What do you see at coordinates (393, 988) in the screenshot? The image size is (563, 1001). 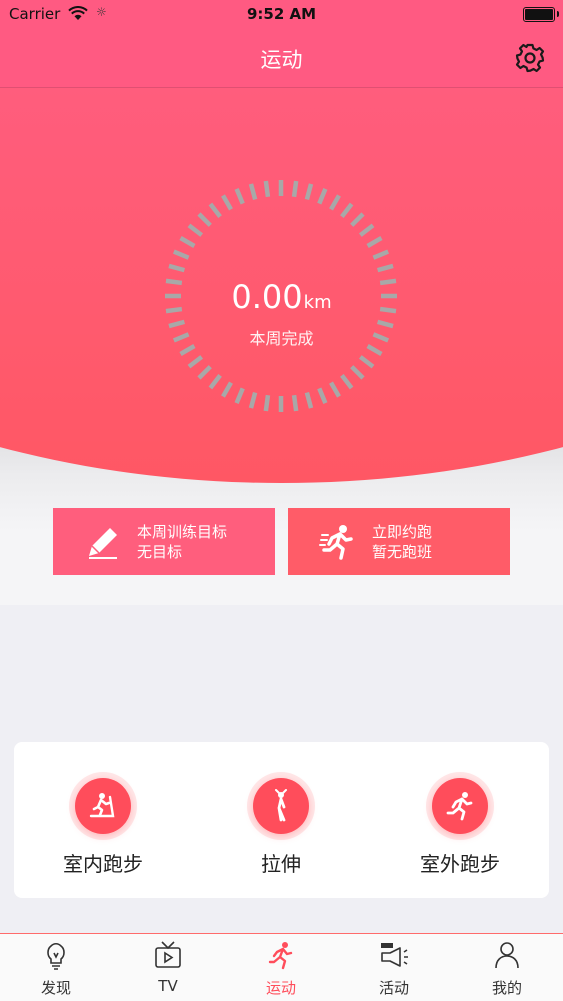 I see `tab-events-label: 活动` at bounding box center [393, 988].